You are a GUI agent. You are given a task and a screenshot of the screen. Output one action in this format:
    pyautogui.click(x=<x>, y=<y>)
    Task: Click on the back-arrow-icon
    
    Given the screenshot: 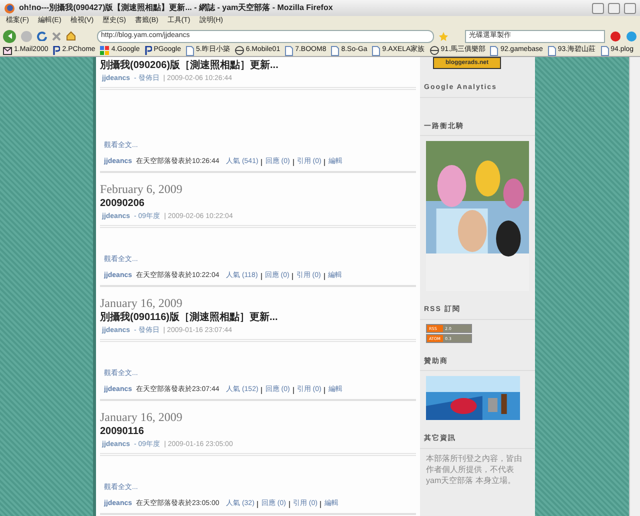 What is the action you would take?
    pyautogui.click(x=9, y=36)
    